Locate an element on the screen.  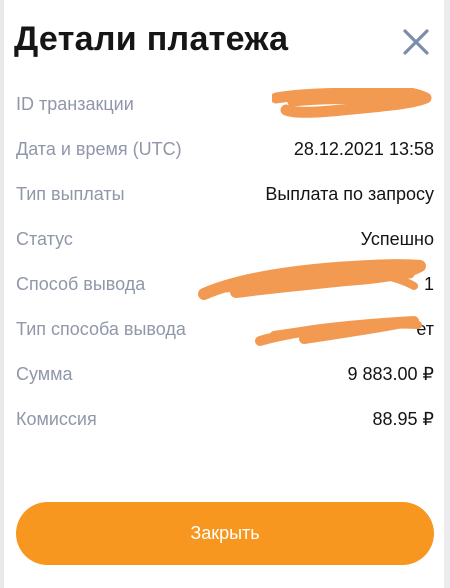
detail-value: 9 883.00 ₽ is located at coordinates (390, 374).